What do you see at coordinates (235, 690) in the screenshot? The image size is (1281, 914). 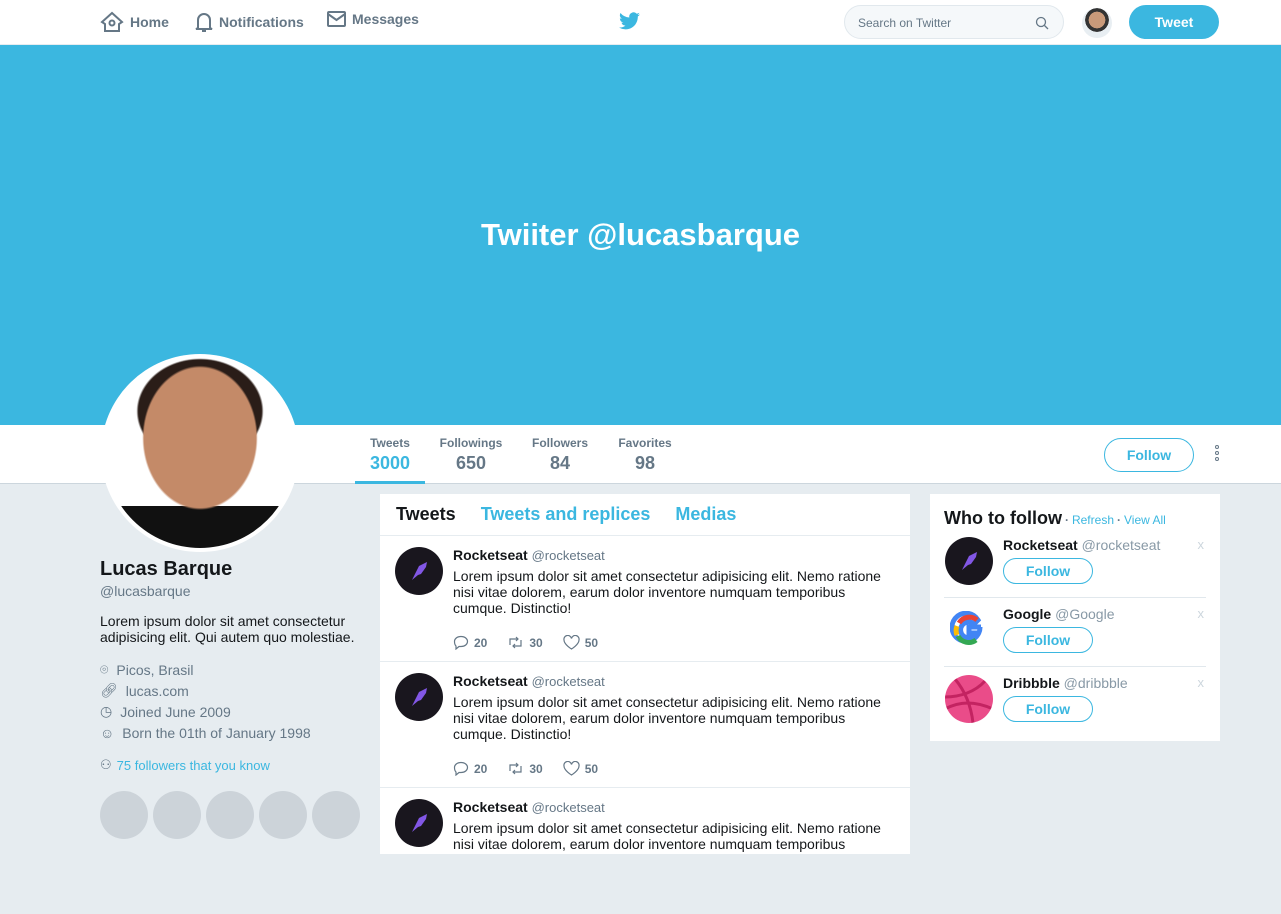 I see `website: 🔗︎ lucas.com` at bounding box center [235, 690].